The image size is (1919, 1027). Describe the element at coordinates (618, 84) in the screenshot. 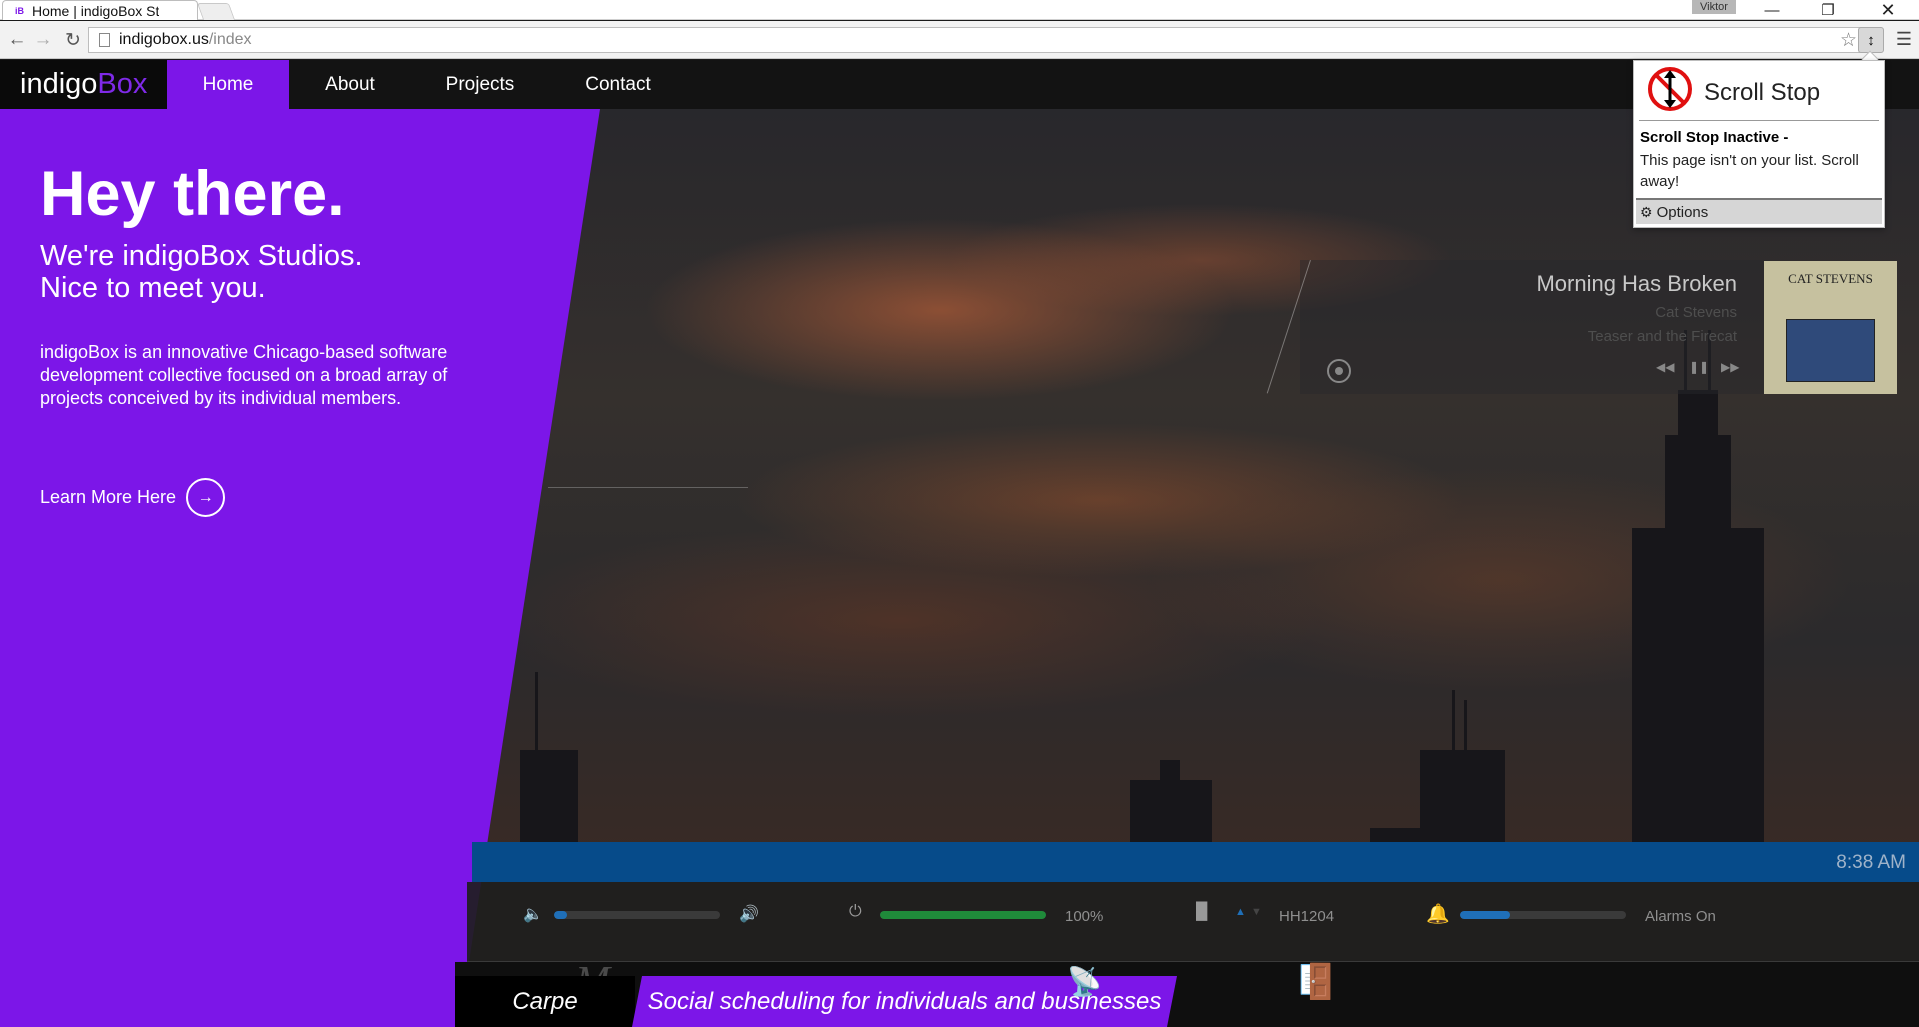

I see `nav-contact: Contact` at that location.